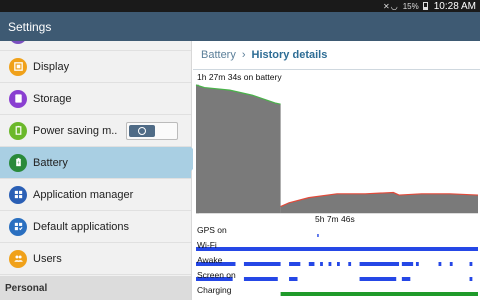 The height and width of the screenshot is (301, 480). What do you see at coordinates (50, 162) in the screenshot?
I see `sidebar-item-label: Battery` at bounding box center [50, 162].